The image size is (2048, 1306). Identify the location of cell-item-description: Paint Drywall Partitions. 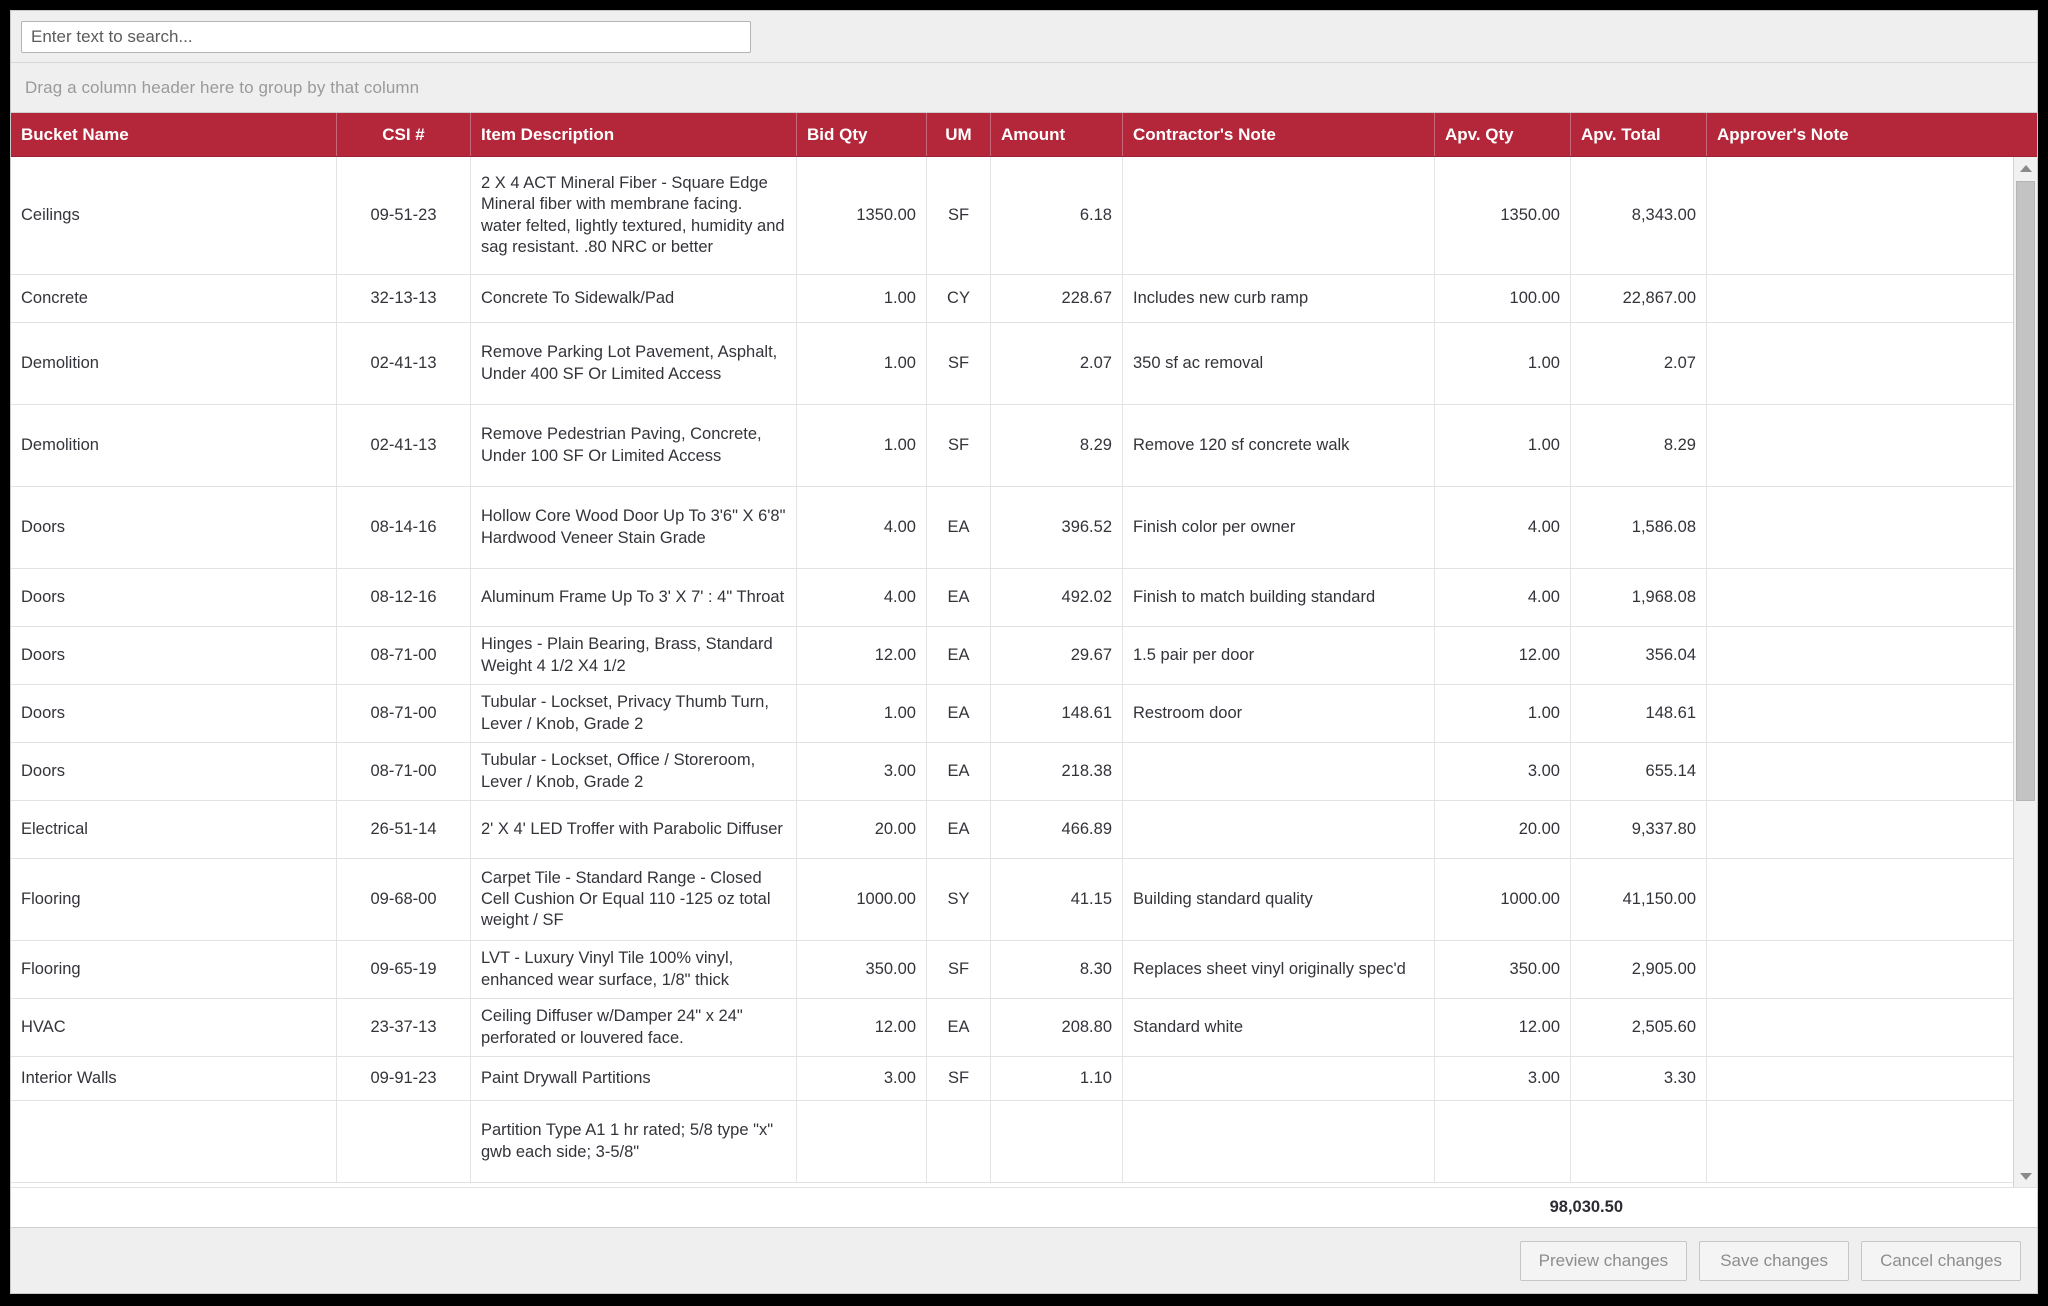
(634, 1078).